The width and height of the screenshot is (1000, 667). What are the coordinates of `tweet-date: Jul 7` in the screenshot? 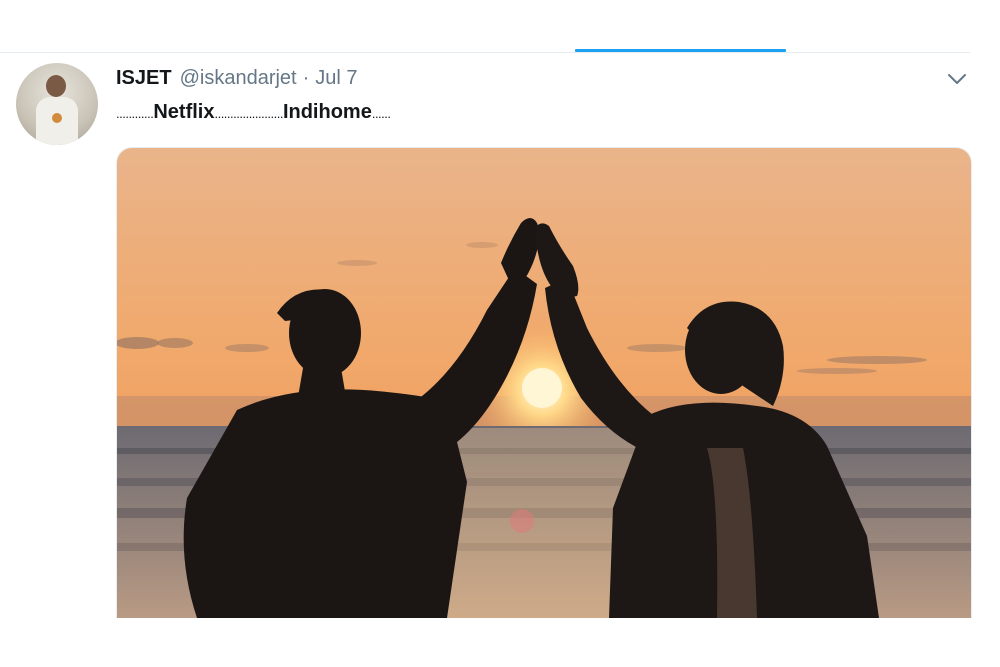 It's located at (336, 78).